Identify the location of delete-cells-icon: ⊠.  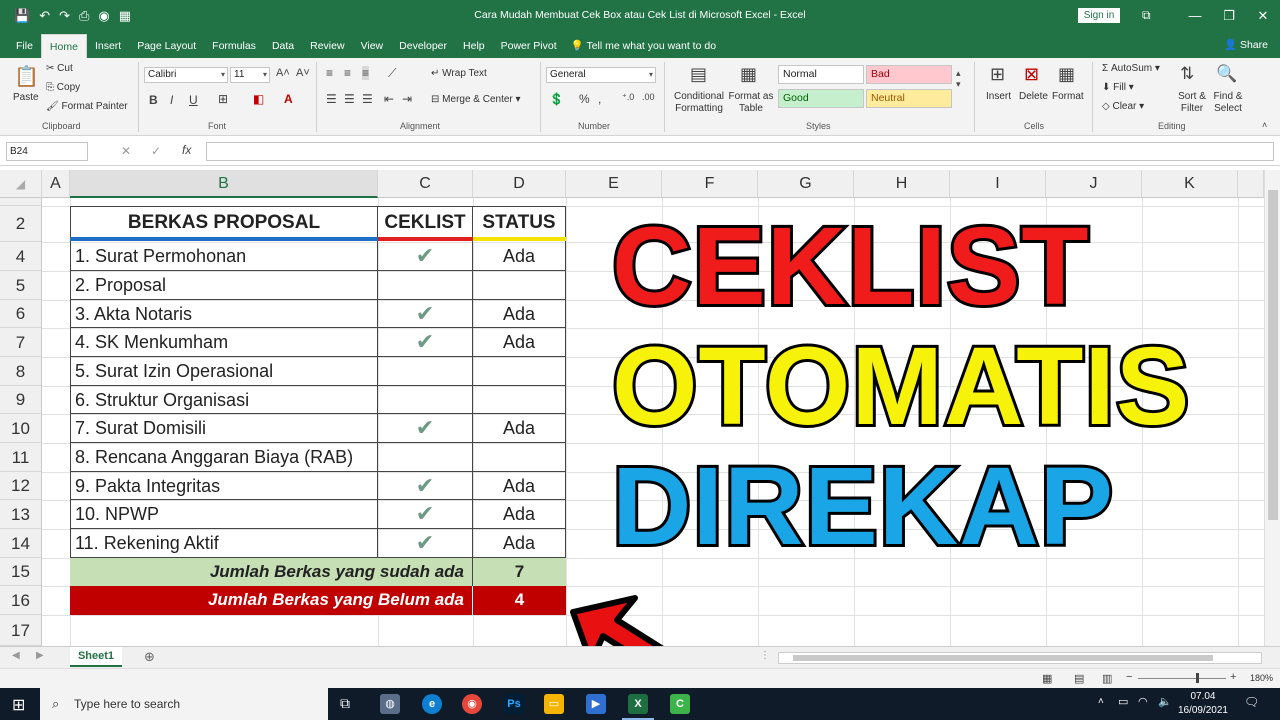
(1031, 74).